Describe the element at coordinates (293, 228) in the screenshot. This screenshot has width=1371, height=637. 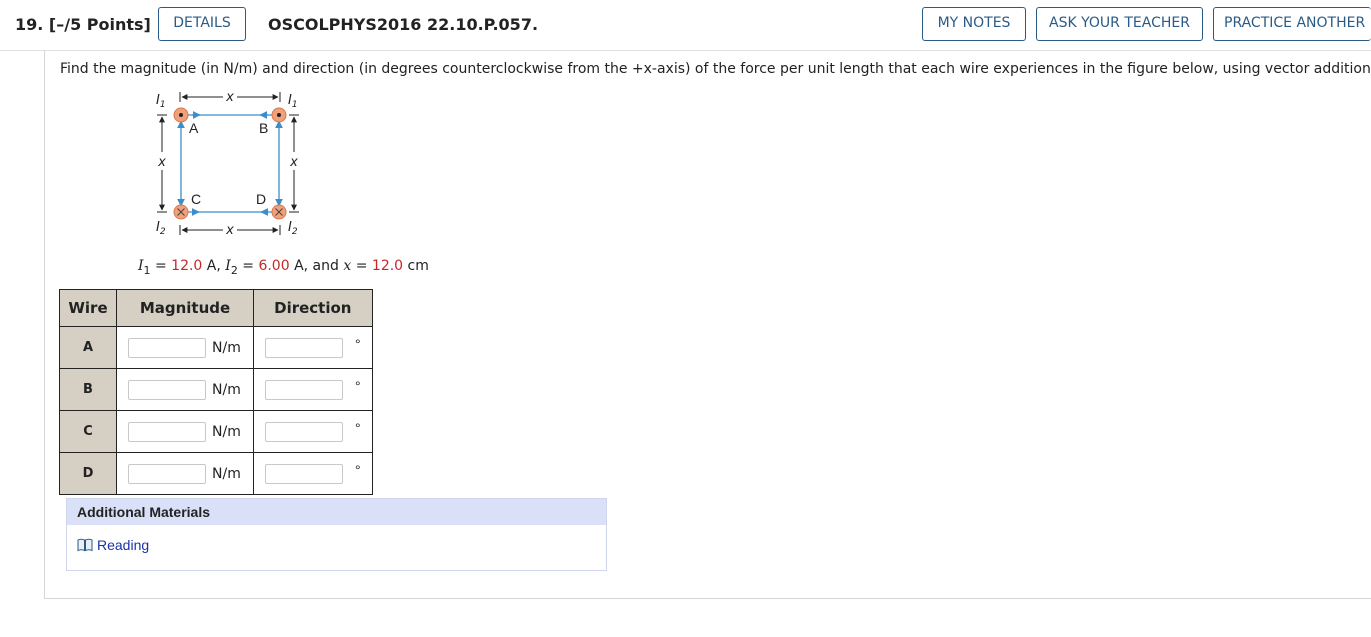
I see `current-label-bottom-right: I2` at that location.